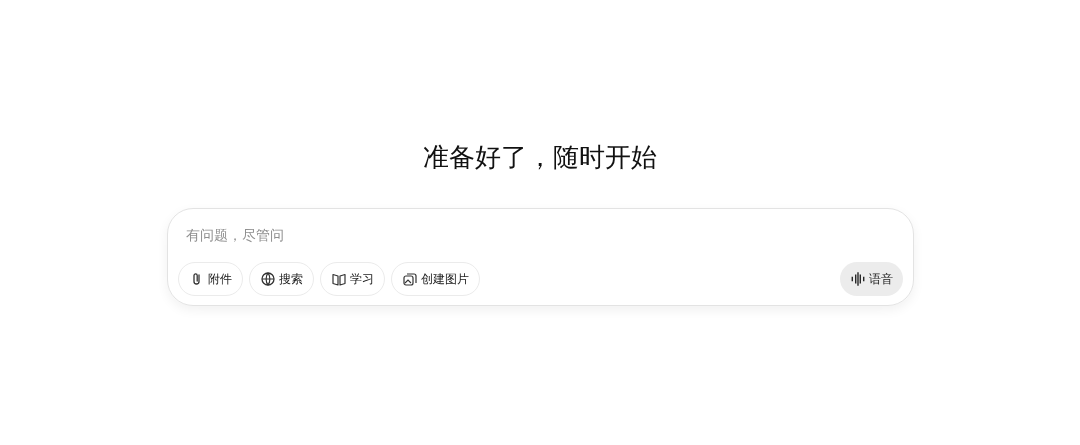 The image size is (1080, 445). I want to click on images-icon, so click(409, 279).